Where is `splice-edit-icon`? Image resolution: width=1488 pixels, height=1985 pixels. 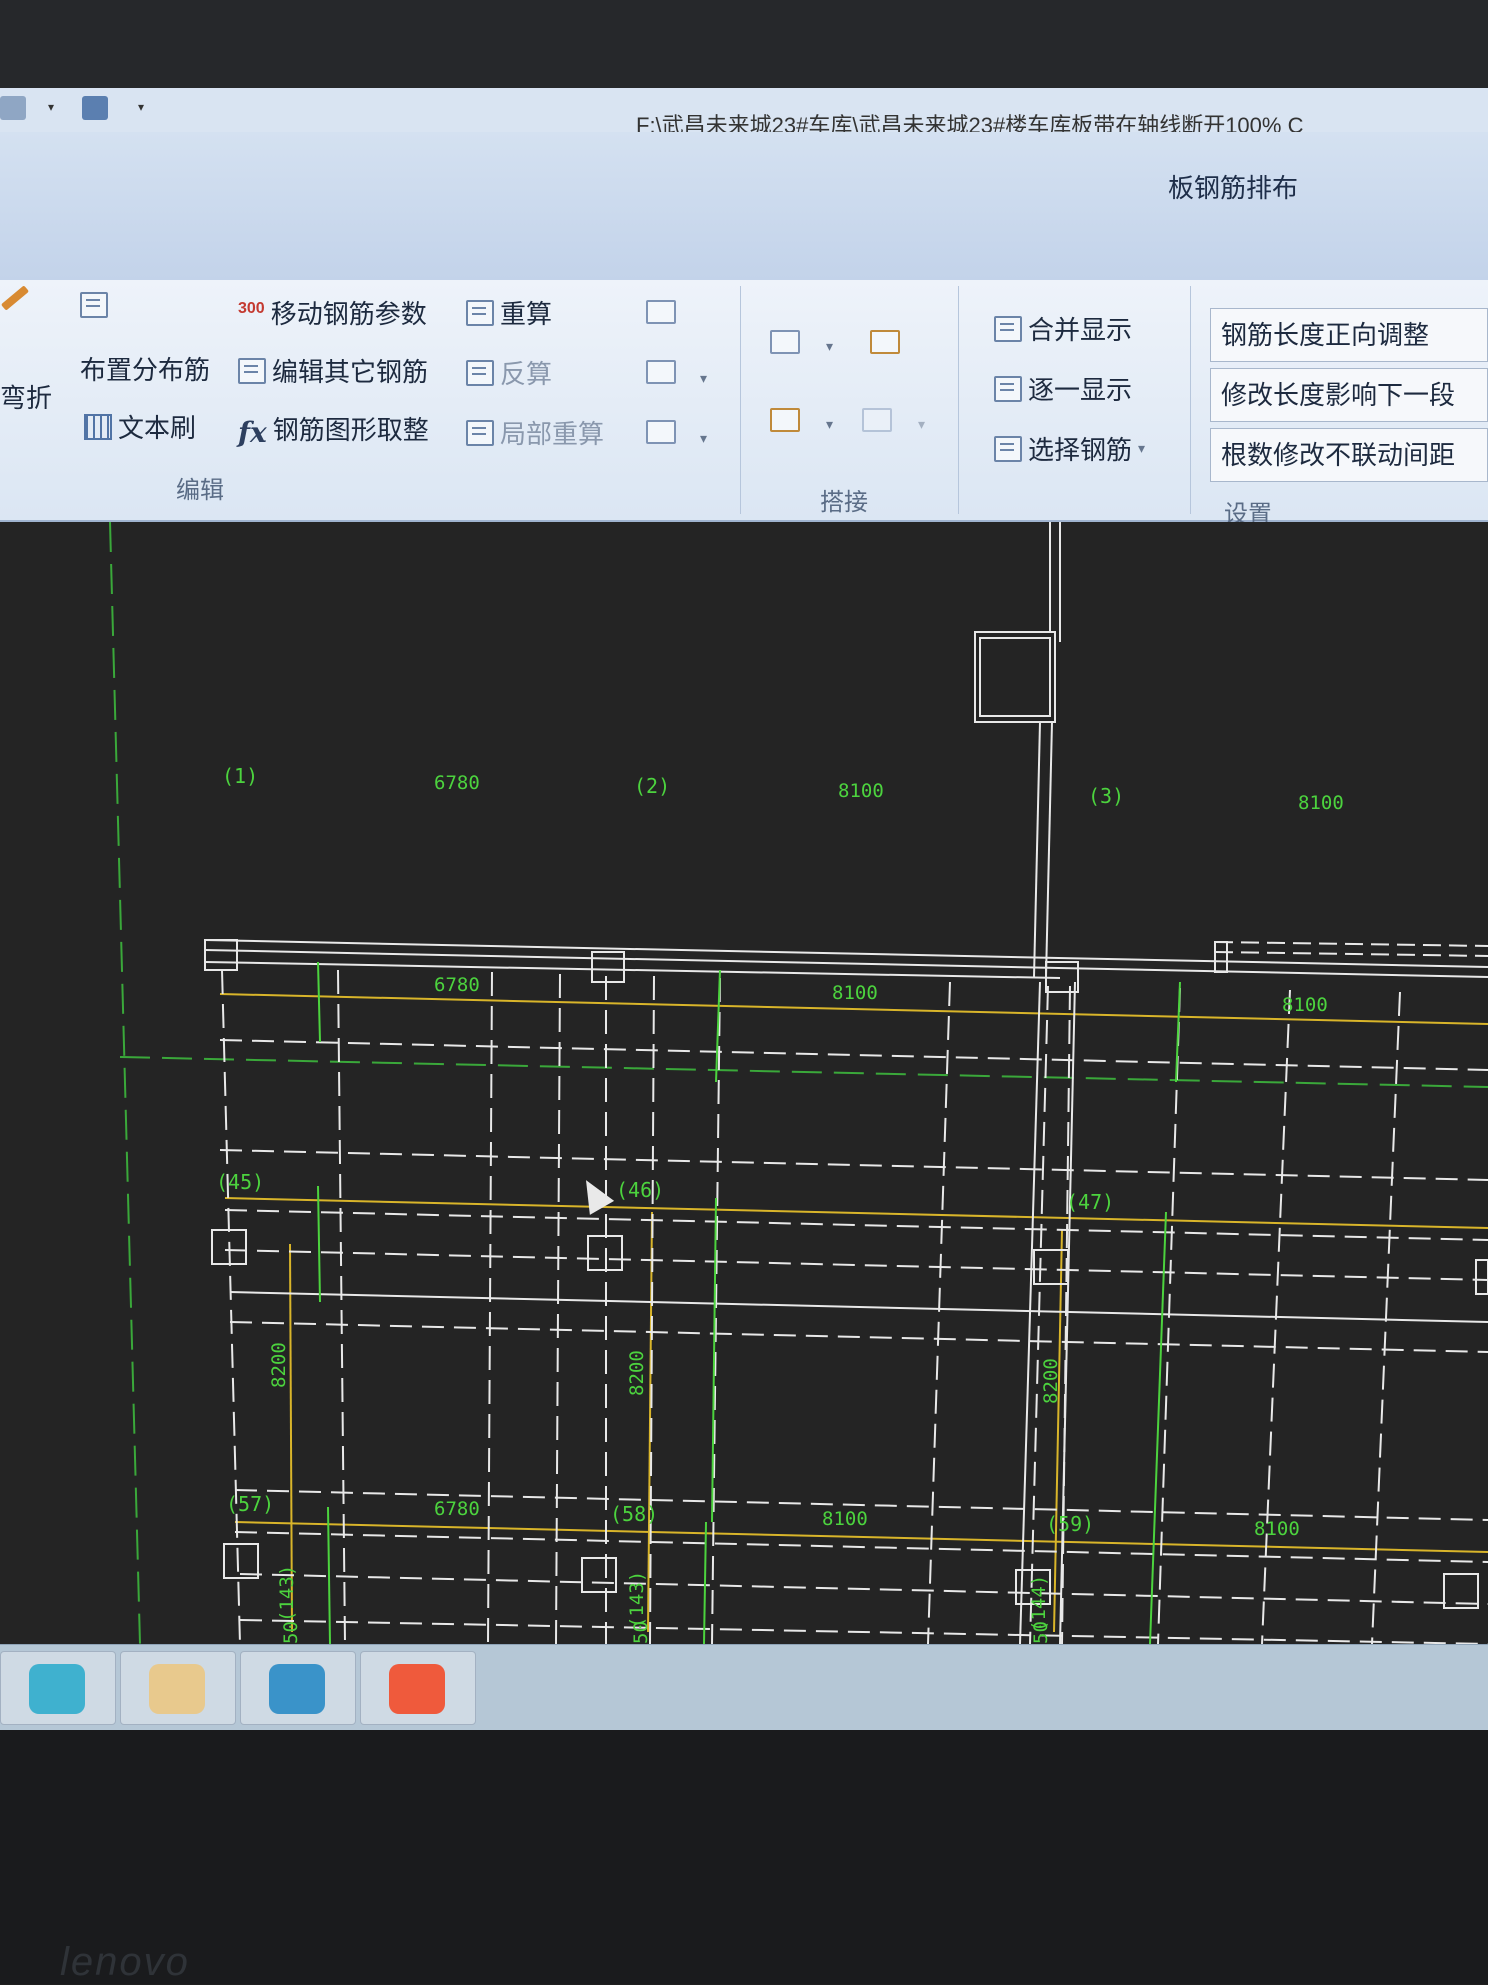
splice-edit-icon is located at coordinates (885, 342).